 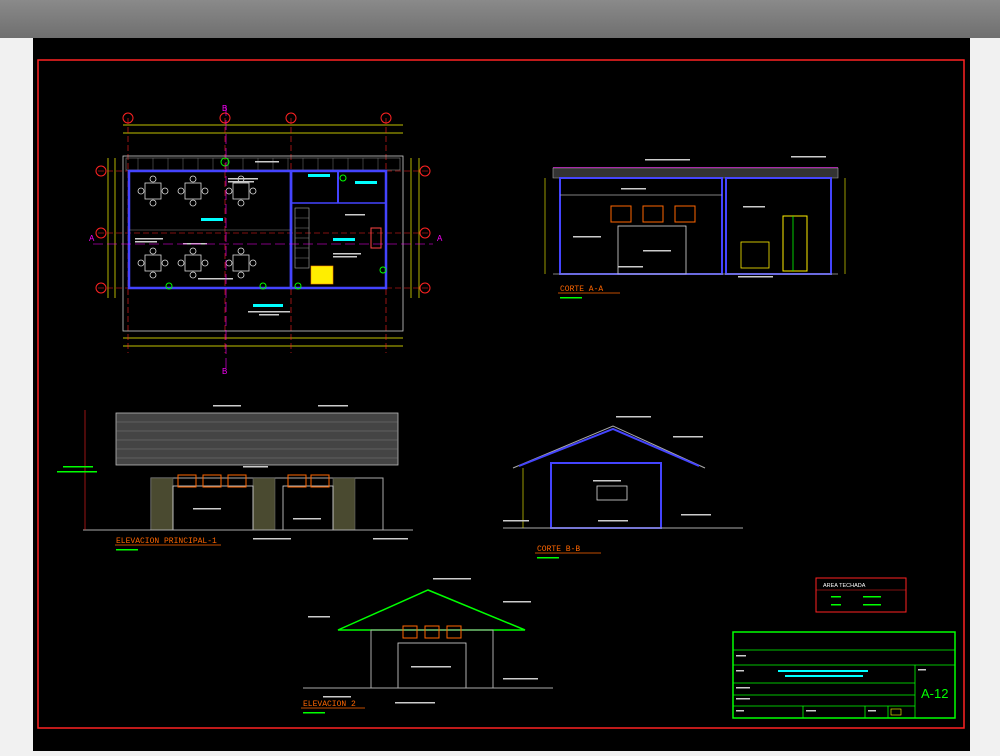 What do you see at coordinates (235, 478) in the screenshot?
I see `main-elevation: ELEVACION PRINCIPAL-1` at bounding box center [235, 478].